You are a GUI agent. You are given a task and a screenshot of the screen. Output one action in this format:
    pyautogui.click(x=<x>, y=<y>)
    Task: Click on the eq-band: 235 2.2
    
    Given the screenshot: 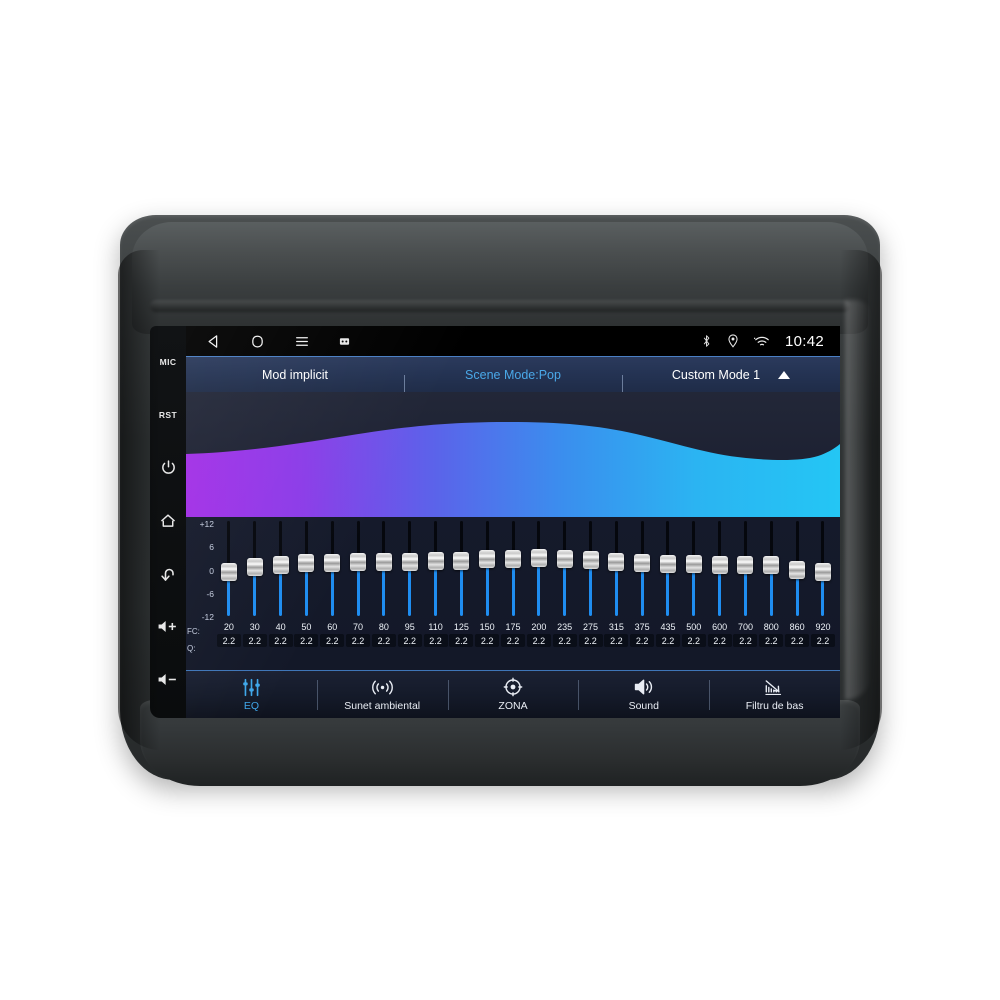 What is the action you would take?
    pyautogui.click(x=565, y=593)
    